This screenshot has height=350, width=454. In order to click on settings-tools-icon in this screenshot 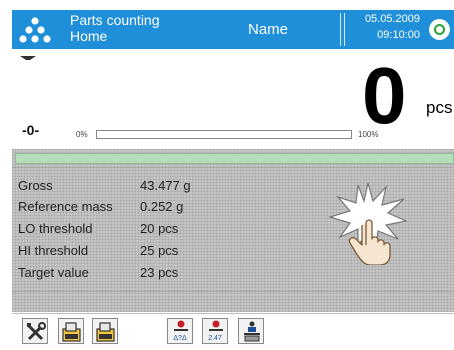, I will do `click(36, 331)`.